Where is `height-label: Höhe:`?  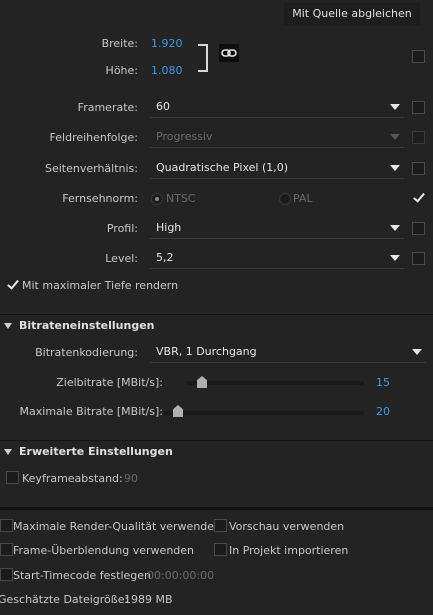
height-label: Höhe: is located at coordinates (121, 70).